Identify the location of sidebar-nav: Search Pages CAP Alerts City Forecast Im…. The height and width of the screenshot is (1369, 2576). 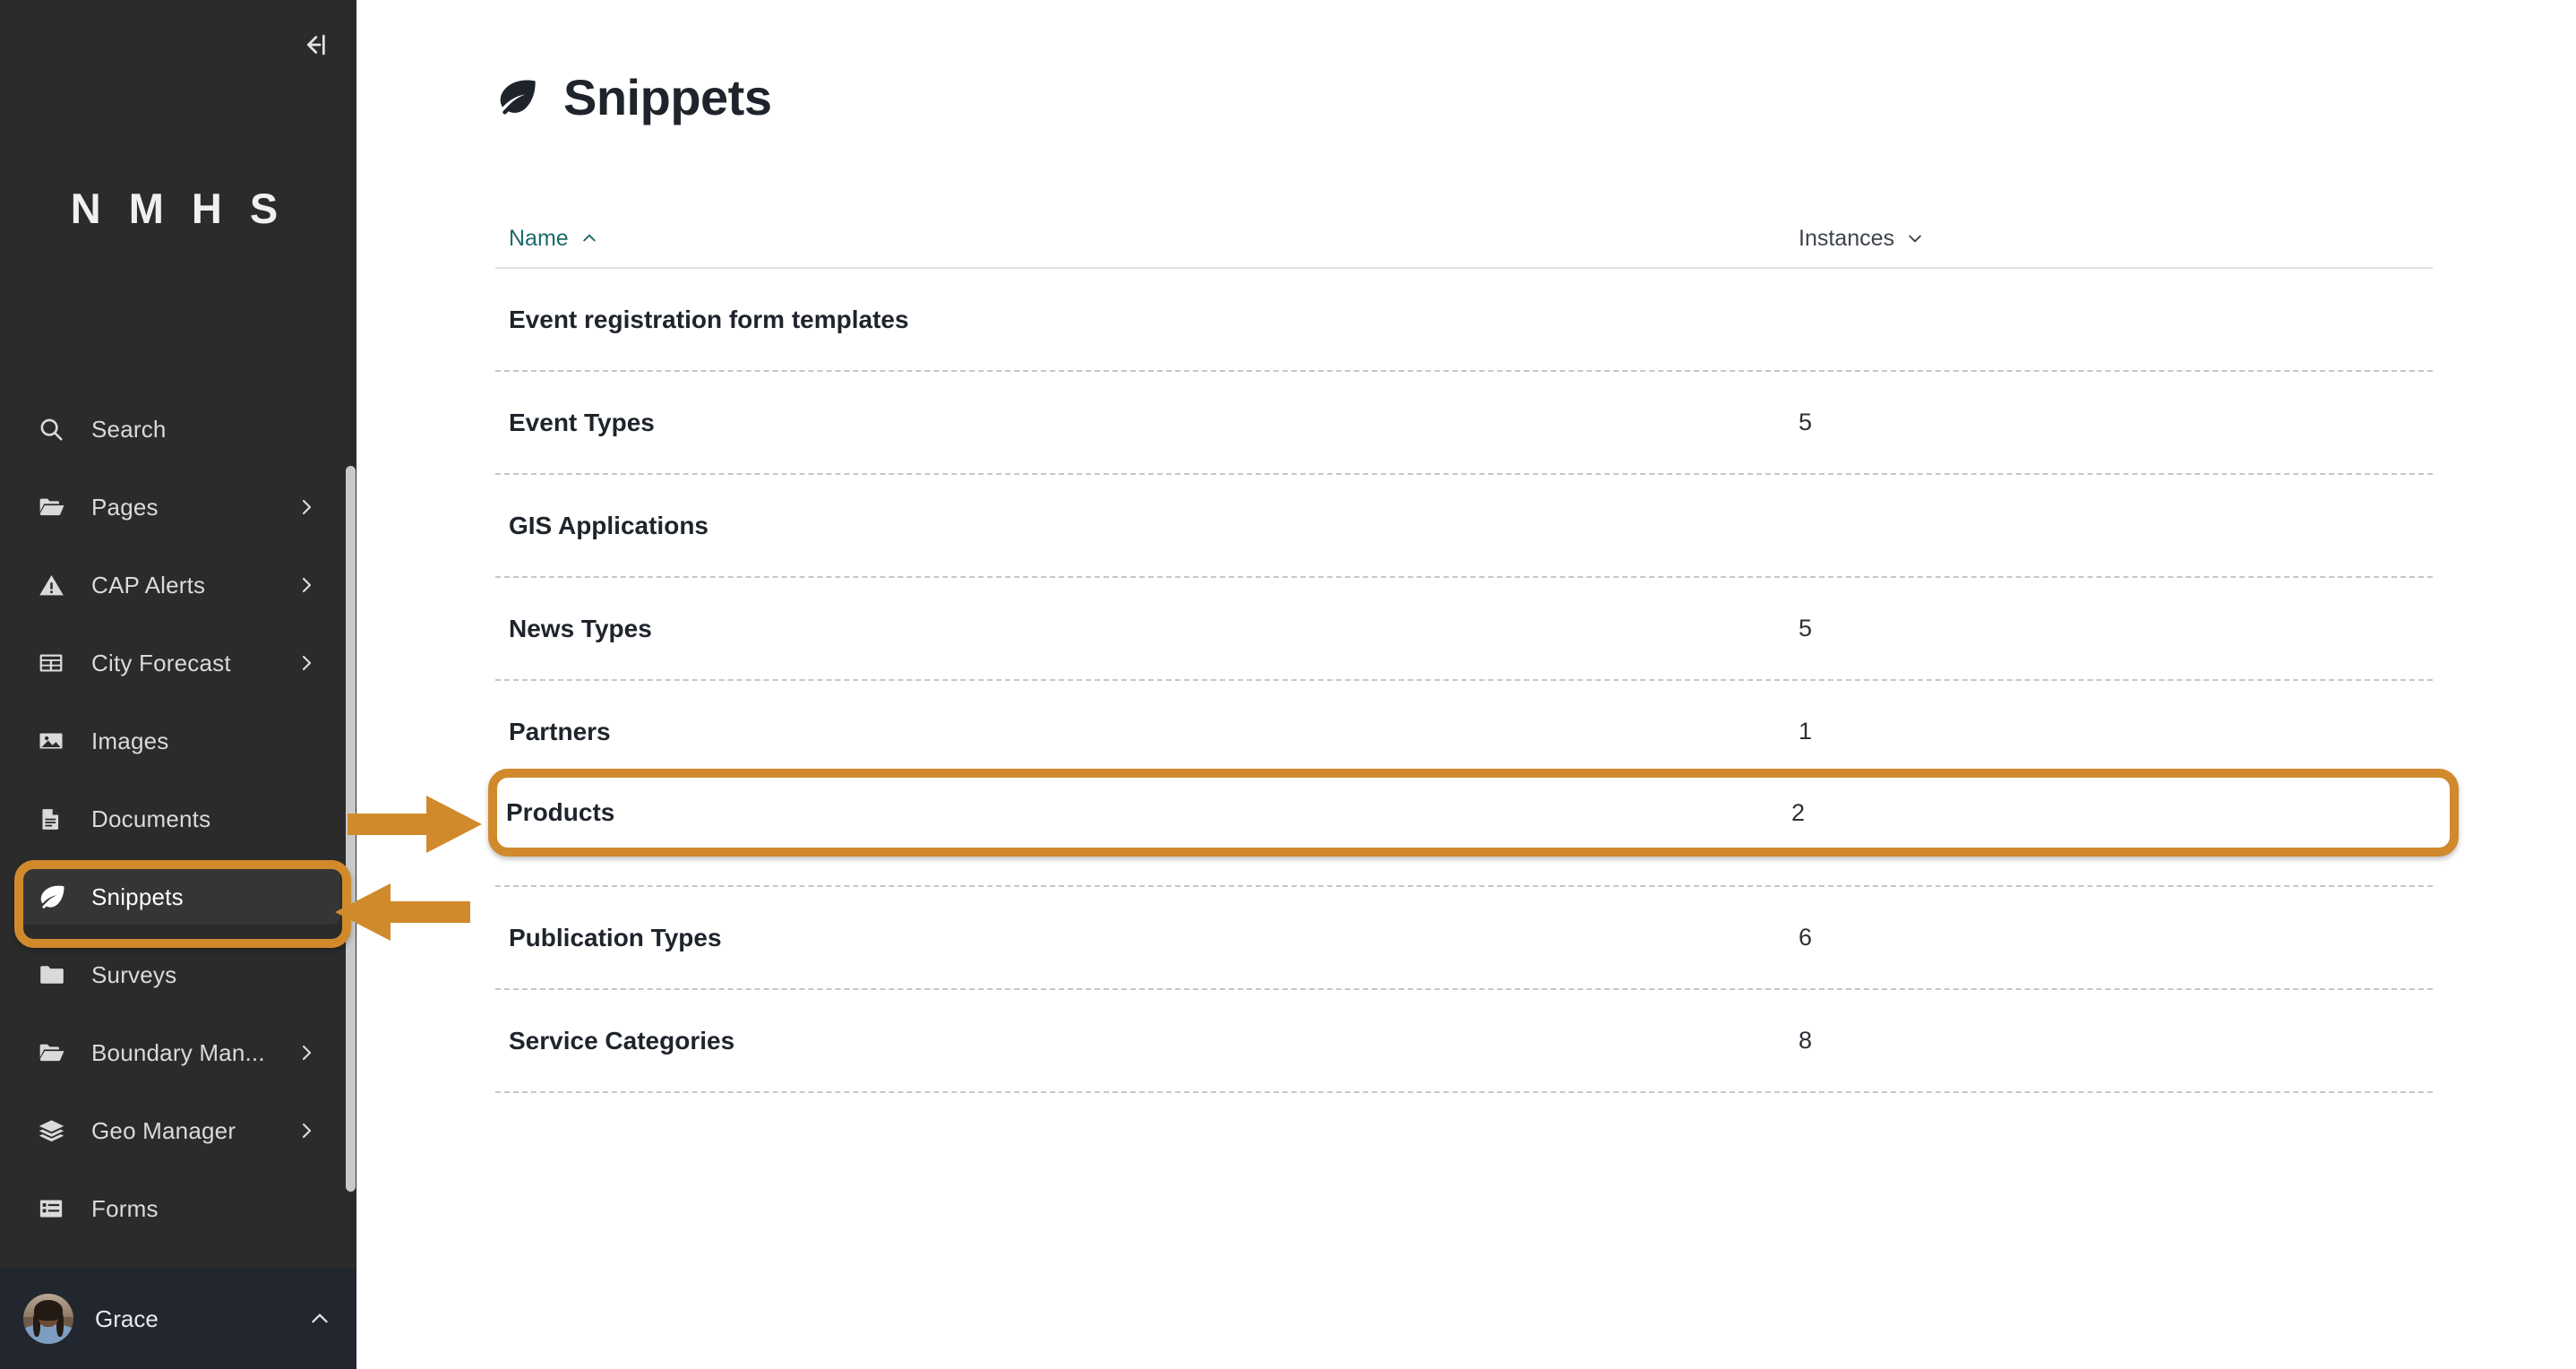
(178, 830).